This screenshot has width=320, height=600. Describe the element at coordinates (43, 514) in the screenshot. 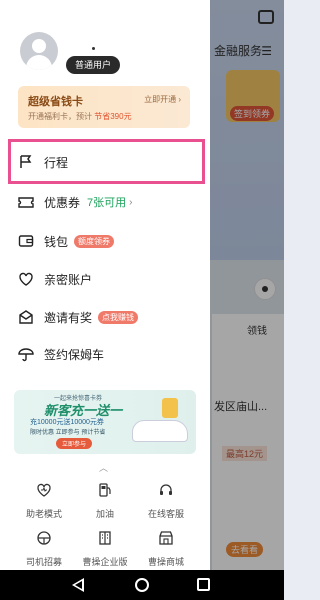

I see `grid-label-elder-mode: 助老模式` at that location.